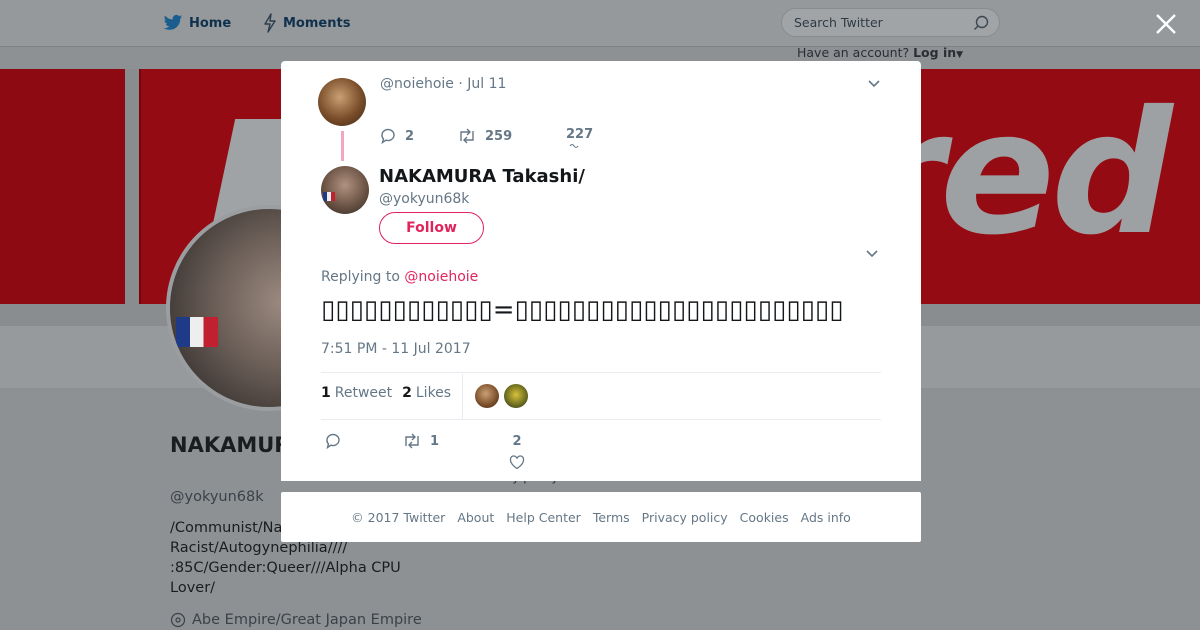  What do you see at coordinates (435, 441) in the screenshot?
I see `retweet-action-count: 1` at bounding box center [435, 441].